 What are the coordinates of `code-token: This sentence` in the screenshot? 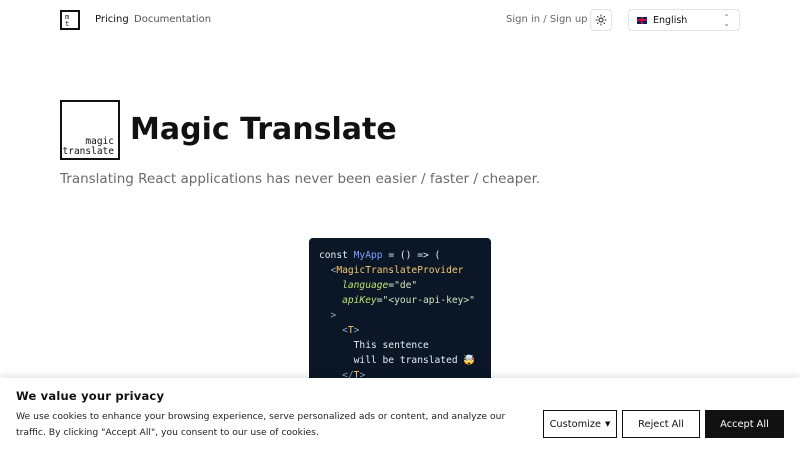 It's located at (374, 345).